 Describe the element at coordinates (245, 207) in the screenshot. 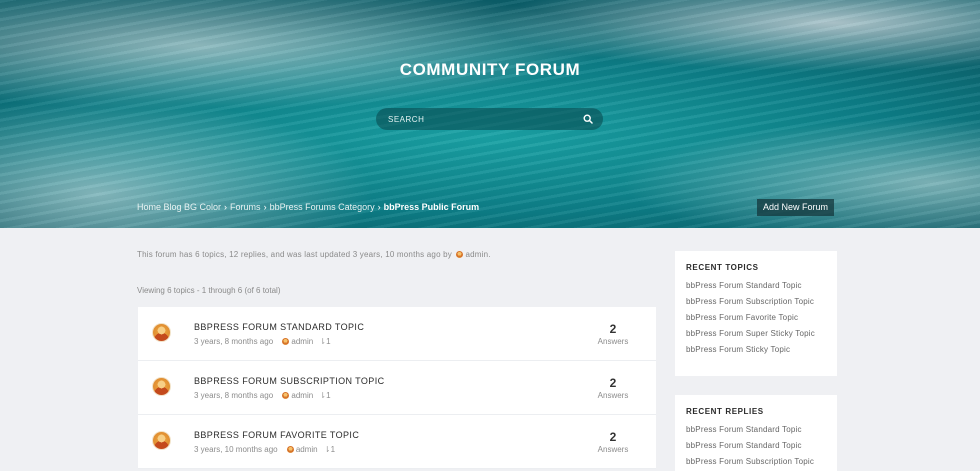

I see `breadcrumb-forums: Forums` at that location.